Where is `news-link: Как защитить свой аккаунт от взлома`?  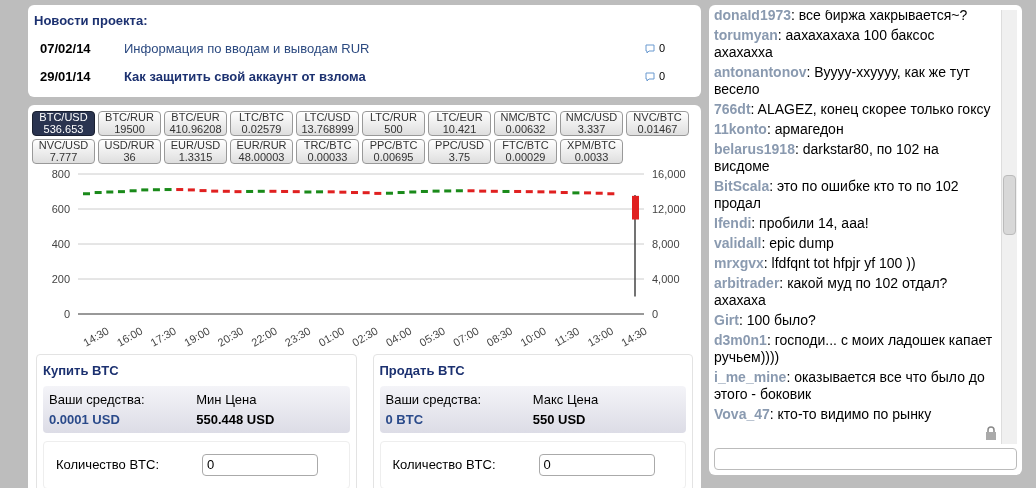 news-link: Как защитить свой аккаунт от взлома is located at coordinates (245, 76).